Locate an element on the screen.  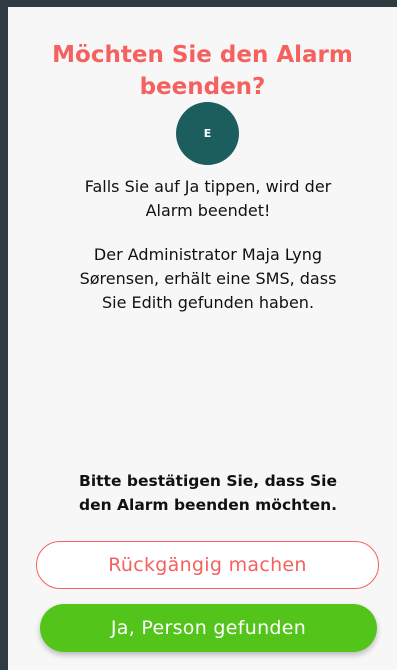
avatar: E is located at coordinates (207, 133).